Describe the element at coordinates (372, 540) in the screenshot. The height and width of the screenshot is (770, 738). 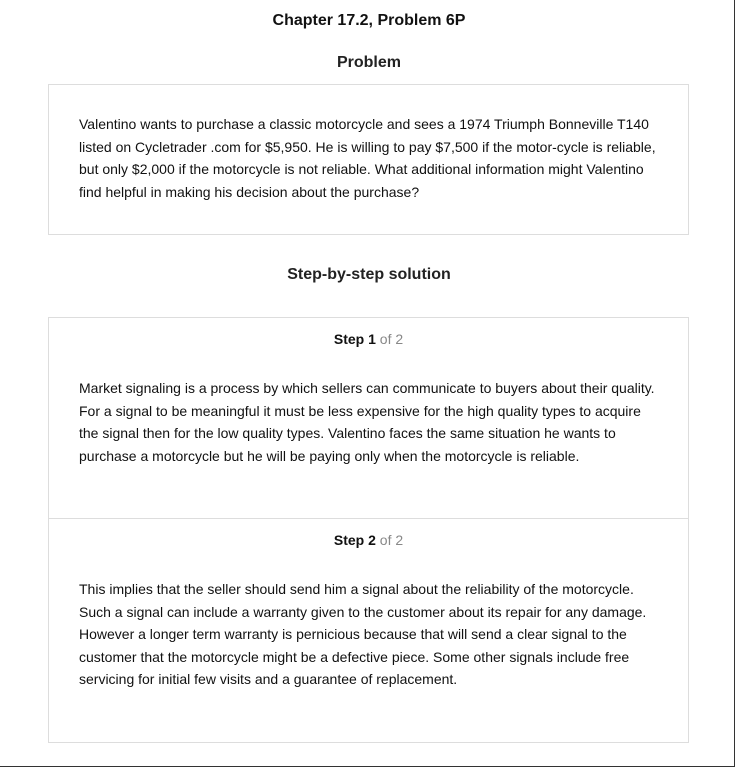
I see `step-number: 2` at that location.